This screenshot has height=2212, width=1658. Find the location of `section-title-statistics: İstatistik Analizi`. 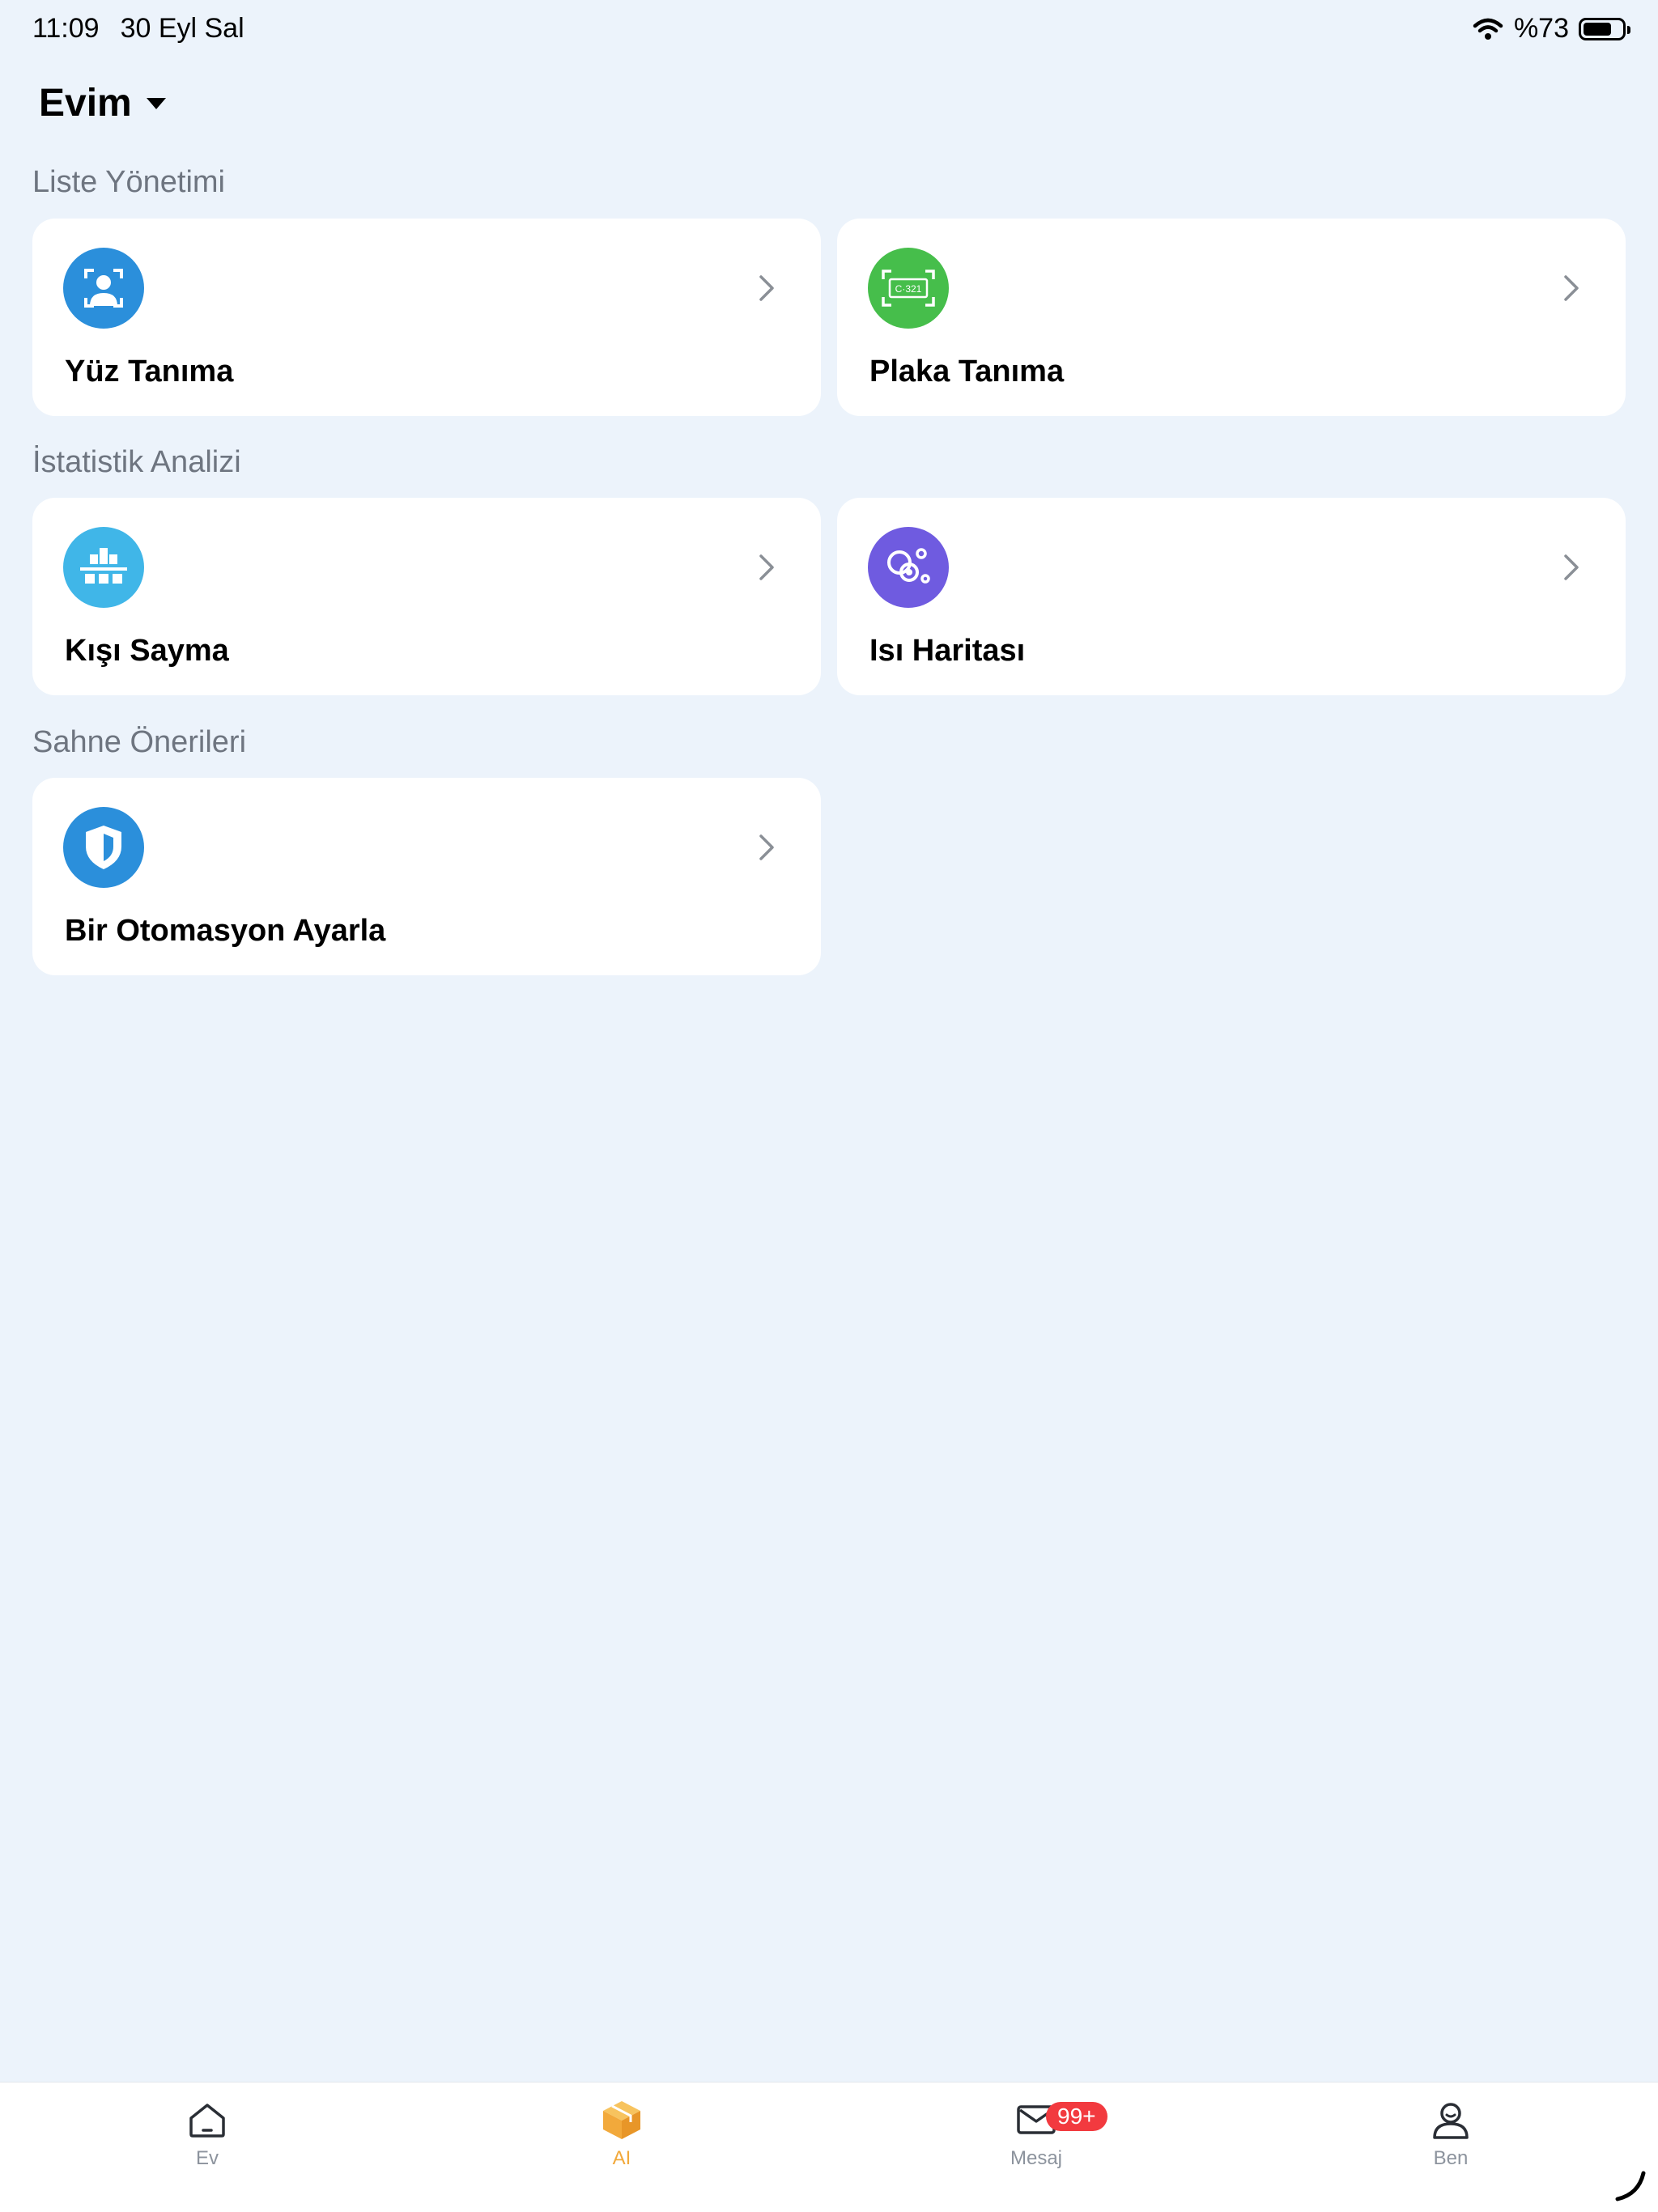

section-title-statistics: İstatistik Analizi is located at coordinates (136, 462).